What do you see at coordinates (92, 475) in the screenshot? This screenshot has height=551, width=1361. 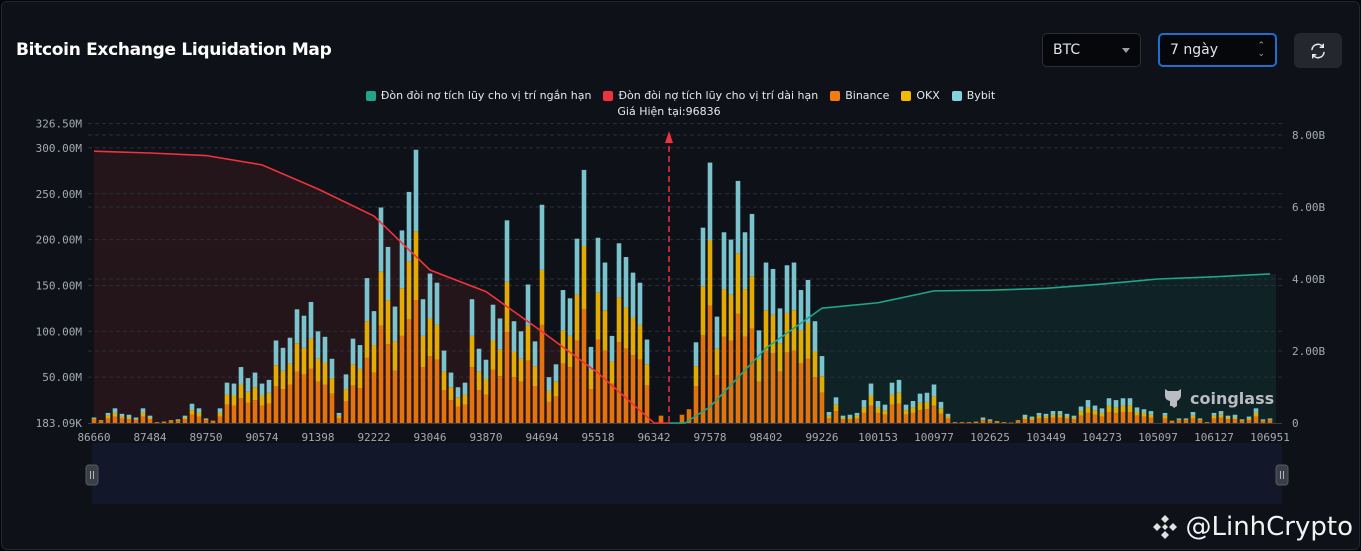 I see `navigator-left-handle` at bounding box center [92, 475].